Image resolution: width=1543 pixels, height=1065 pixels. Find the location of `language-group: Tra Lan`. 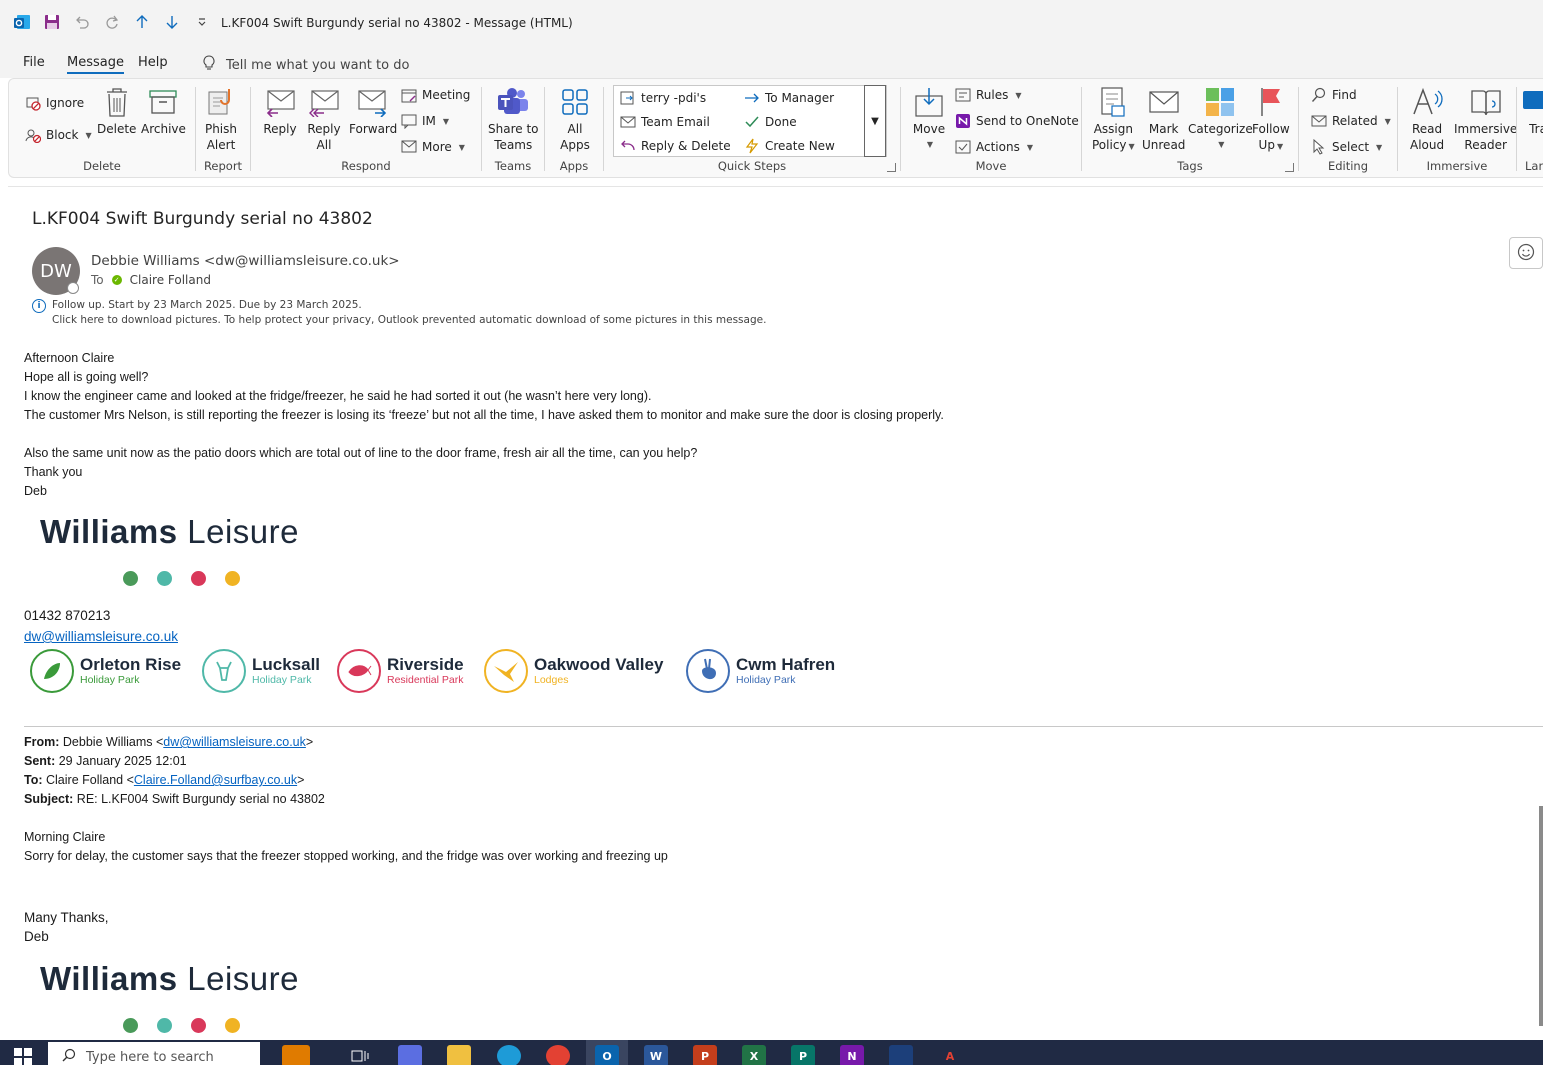

language-group: Tra Lan is located at coordinates (1530, 128).